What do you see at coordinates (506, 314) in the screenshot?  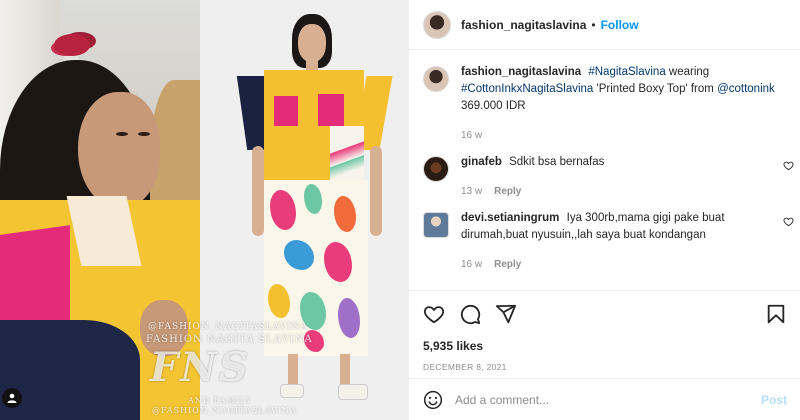 I see `share-icon` at bounding box center [506, 314].